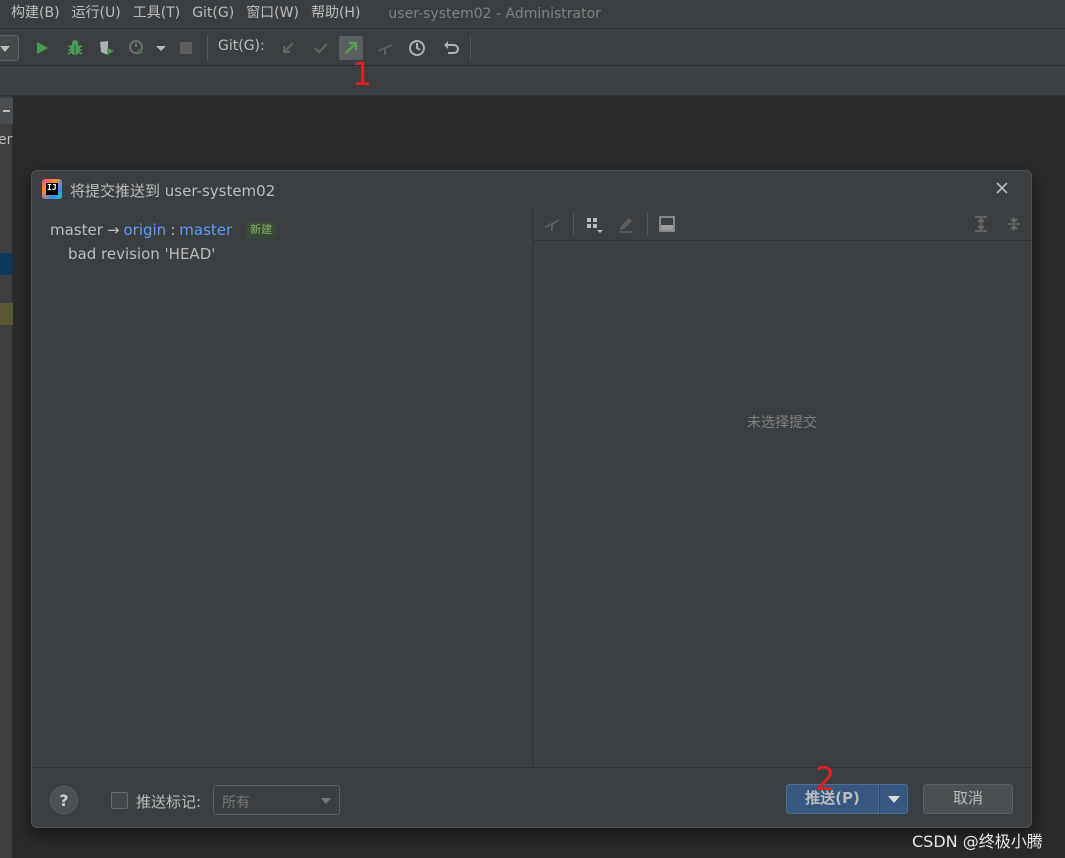  Describe the element at coordinates (168, 801) in the screenshot. I see `push-tags-label: 推送标记:` at that location.